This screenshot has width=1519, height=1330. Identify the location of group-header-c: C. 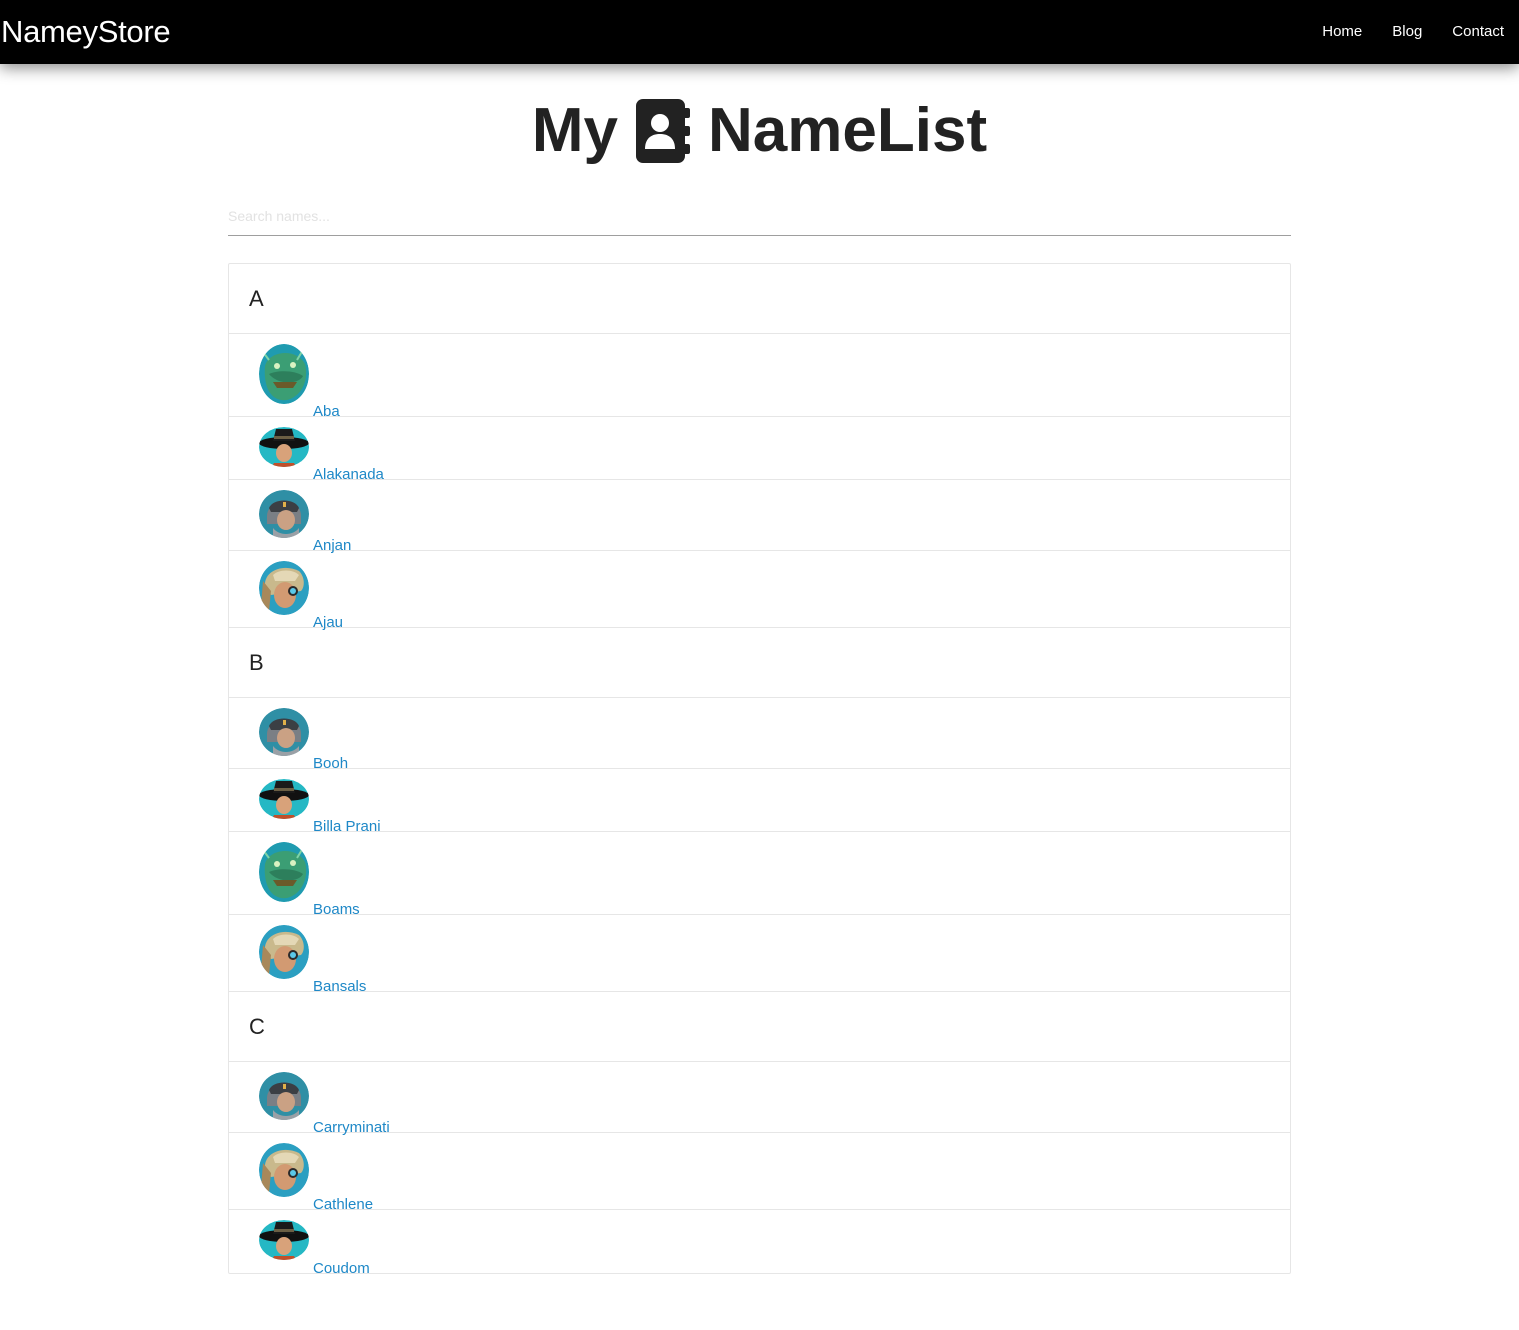
(759, 1027).